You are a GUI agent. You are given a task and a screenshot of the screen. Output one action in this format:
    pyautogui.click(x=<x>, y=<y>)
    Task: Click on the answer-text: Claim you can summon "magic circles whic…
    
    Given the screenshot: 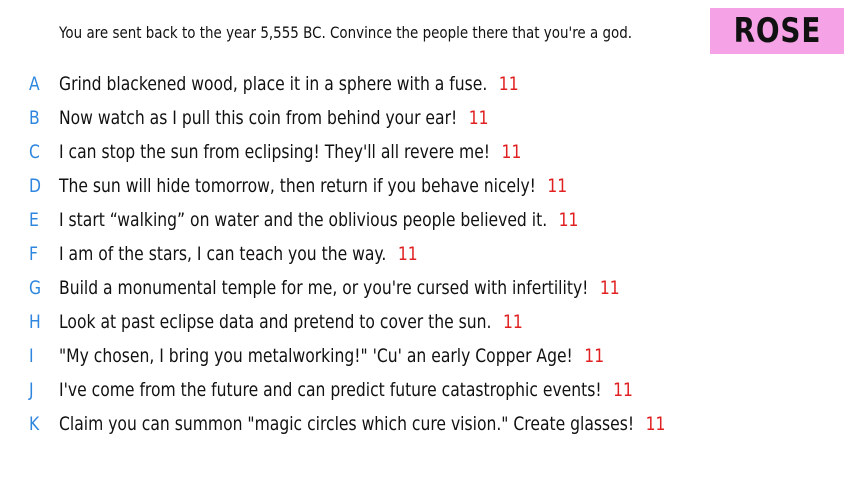 What is the action you would take?
    pyautogui.click(x=347, y=424)
    